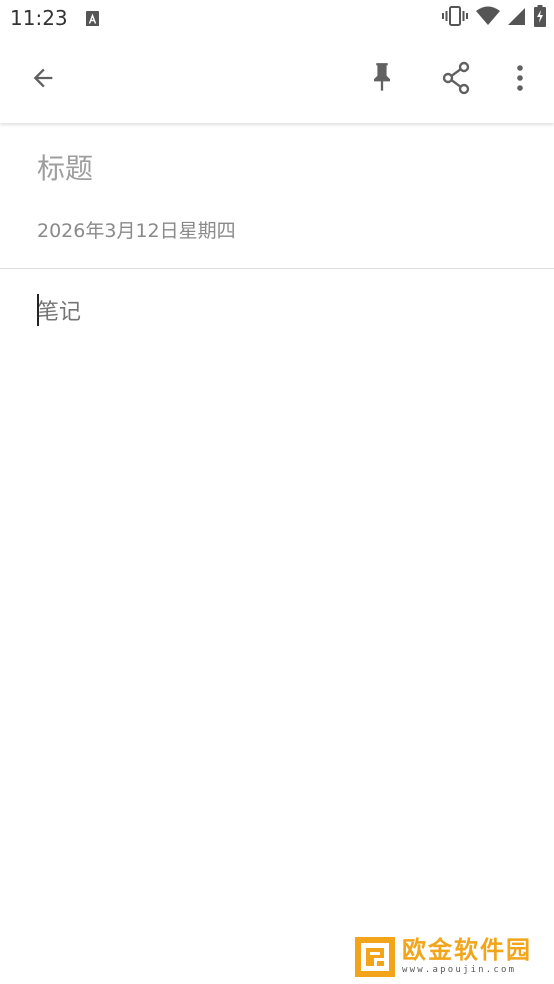  I want to click on watermark: 欧金软件园 www.apoujin.com, so click(452, 958).